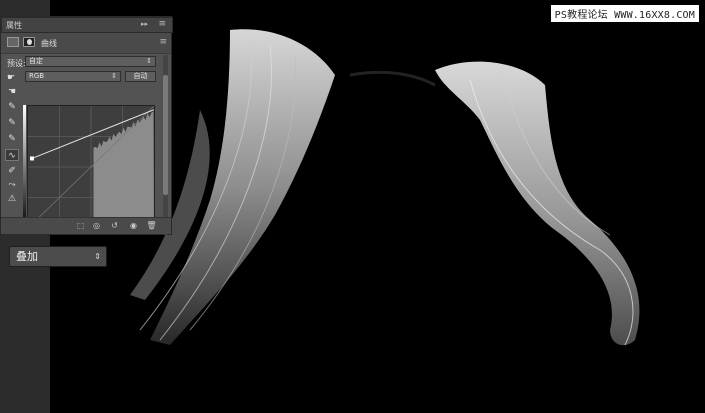 The height and width of the screenshot is (413, 705). What do you see at coordinates (114, 226) in the screenshot?
I see `reset-icon: ↺` at bounding box center [114, 226].